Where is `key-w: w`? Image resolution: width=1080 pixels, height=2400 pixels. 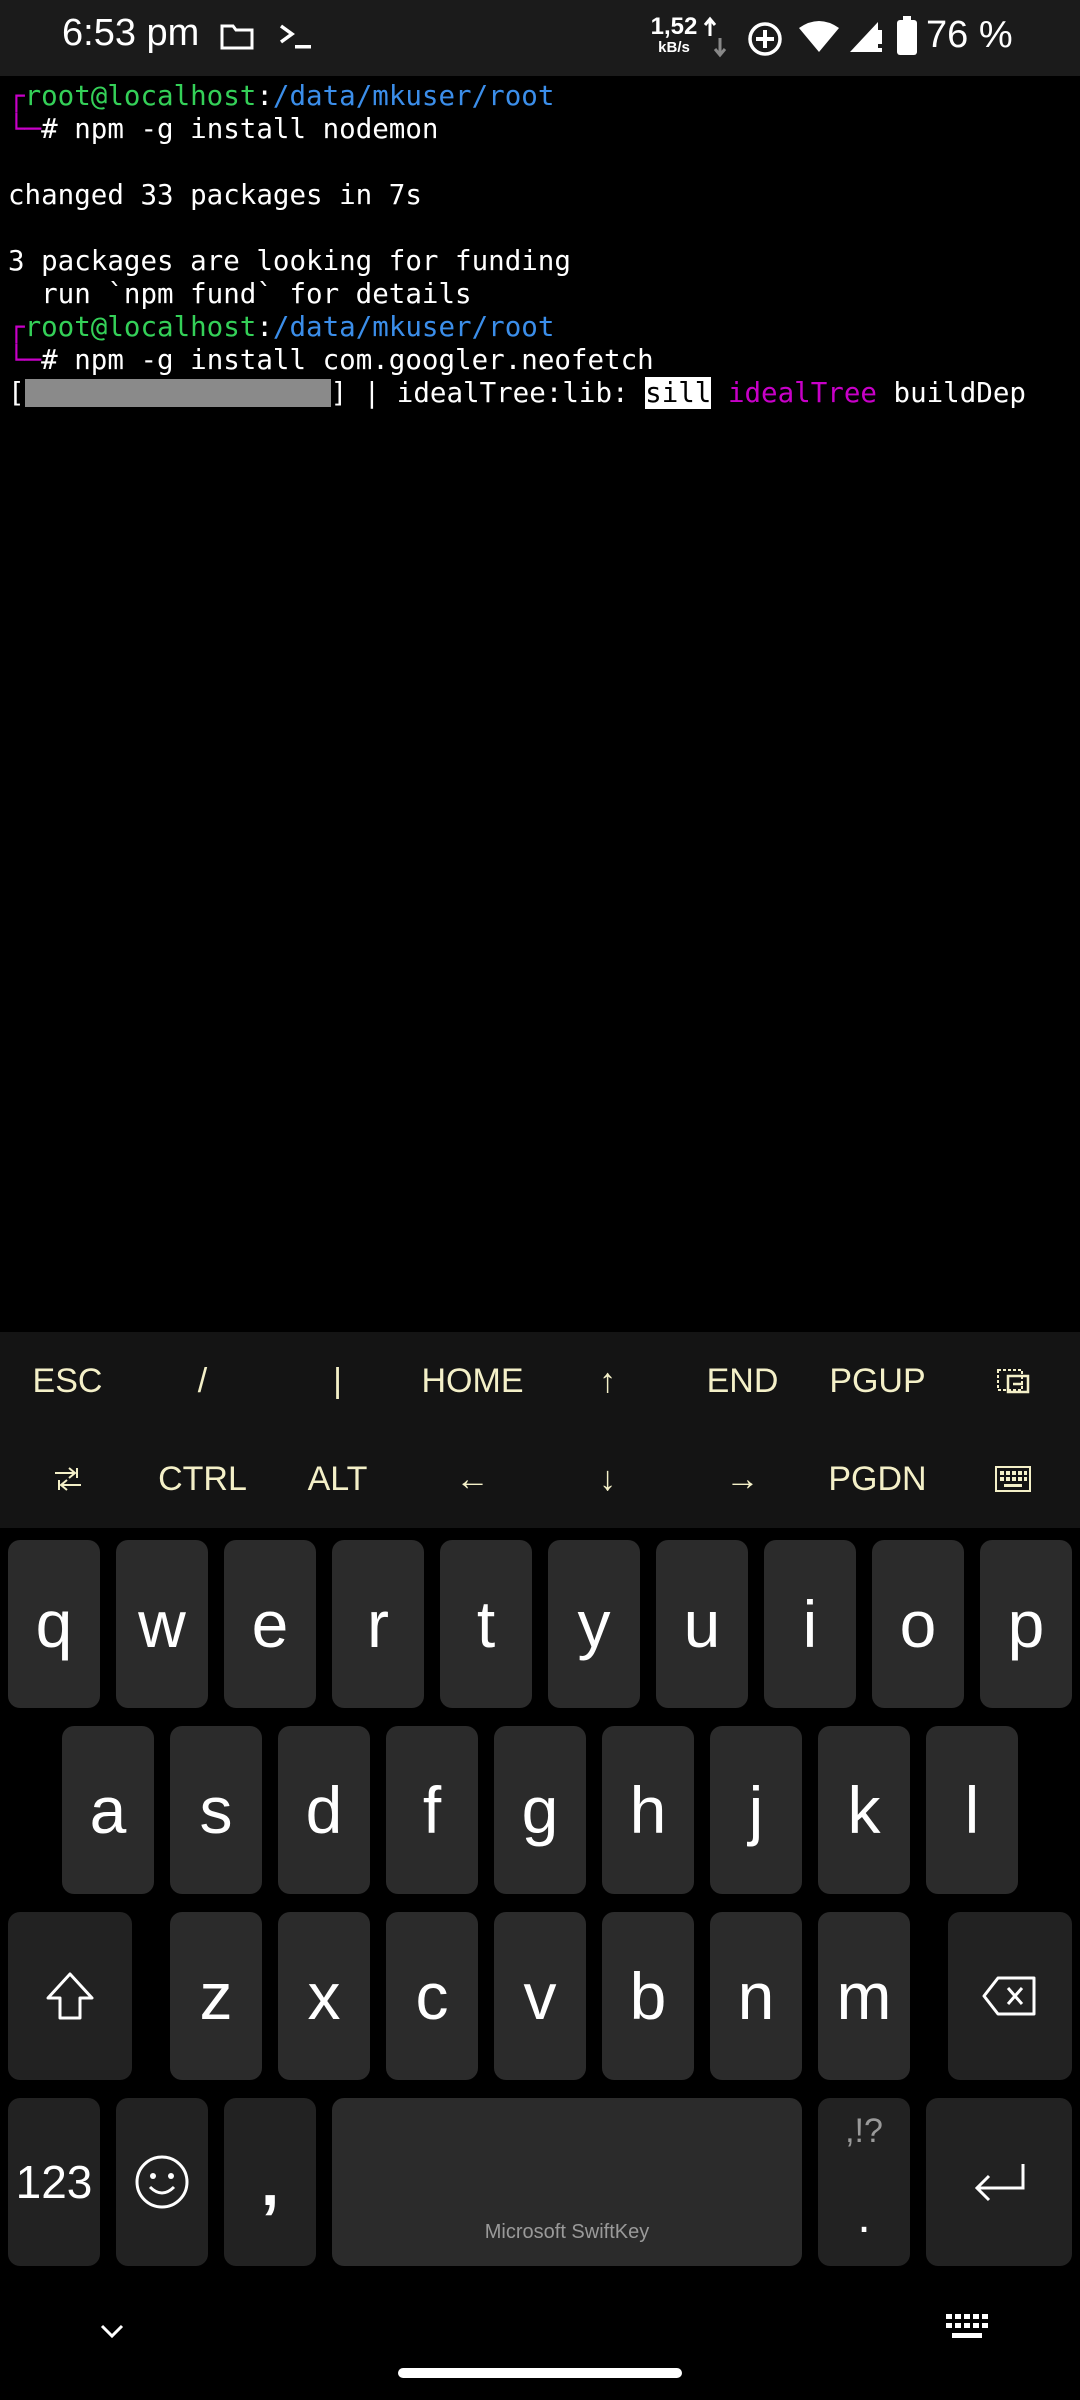 key-w: w is located at coordinates (162, 1624).